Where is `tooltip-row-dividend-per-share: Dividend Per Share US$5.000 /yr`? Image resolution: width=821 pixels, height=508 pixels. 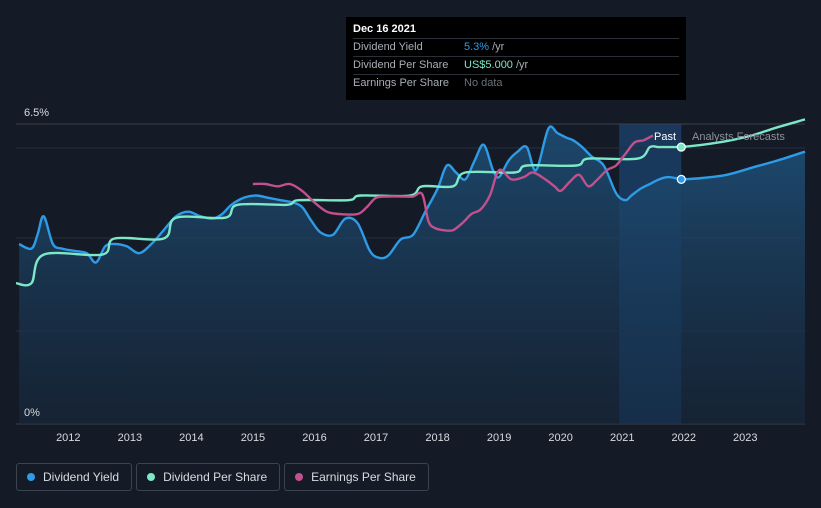 tooltip-row-dividend-per-share: Dividend Per Share US$5.000 /yr is located at coordinates (516, 65).